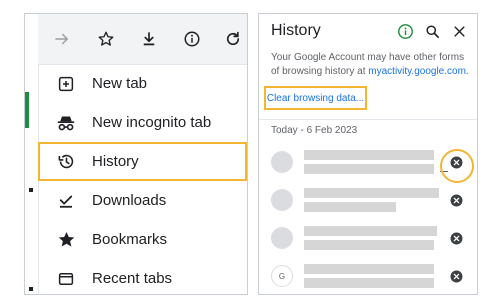 Image resolution: width=504 pixels, height=303 pixels. What do you see at coordinates (106, 39) in the screenshot?
I see `star-icon` at bounding box center [106, 39].